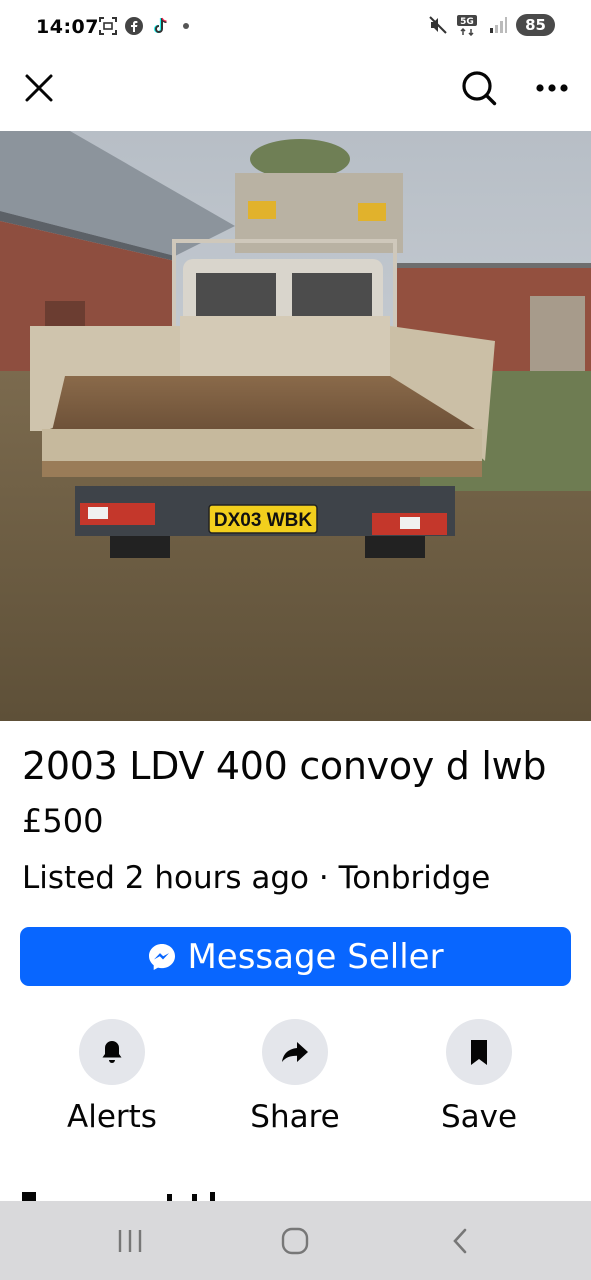 The height and width of the screenshot is (1280, 591). I want to click on battery-indicator: 85, so click(535, 25).